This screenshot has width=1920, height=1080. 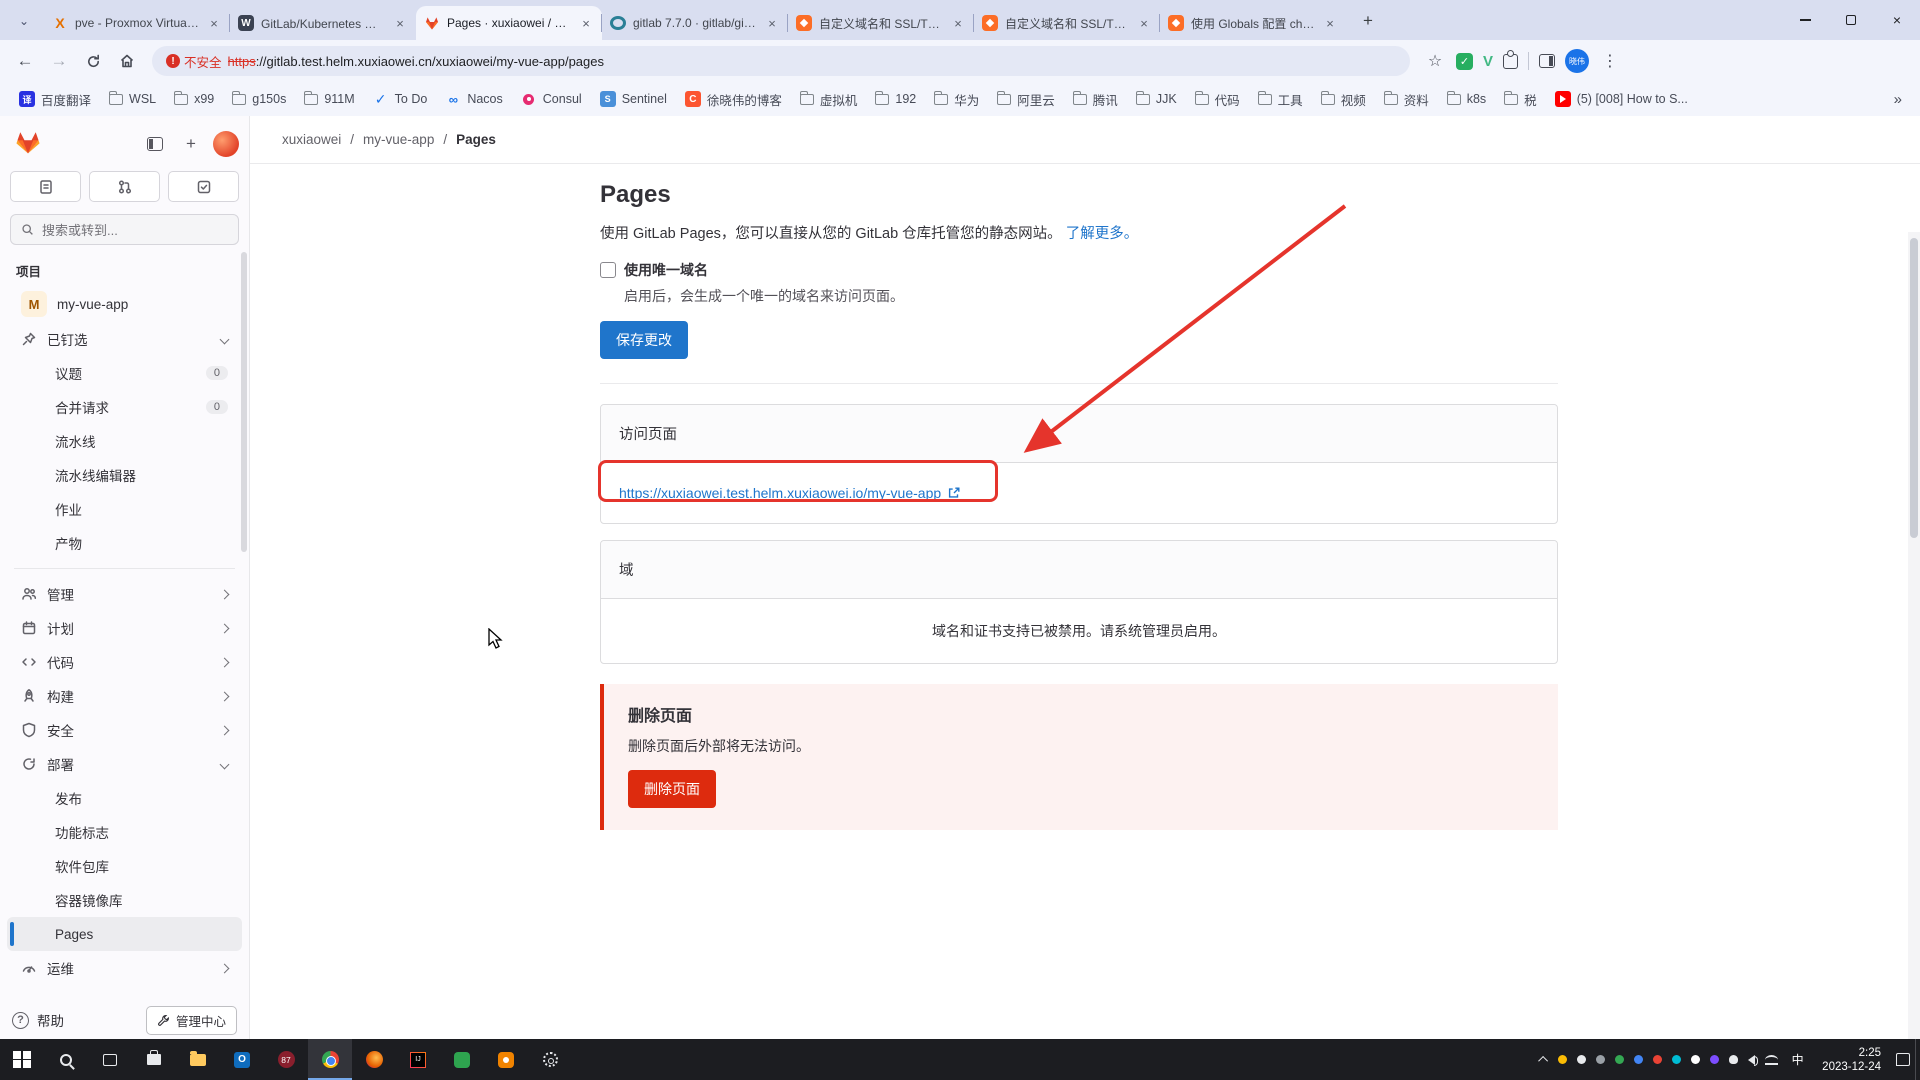 What do you see at coordinates (124, 798) in the screenshot?
I see `sidebar-item-releases: 发布` at bounding box center [124, 798].